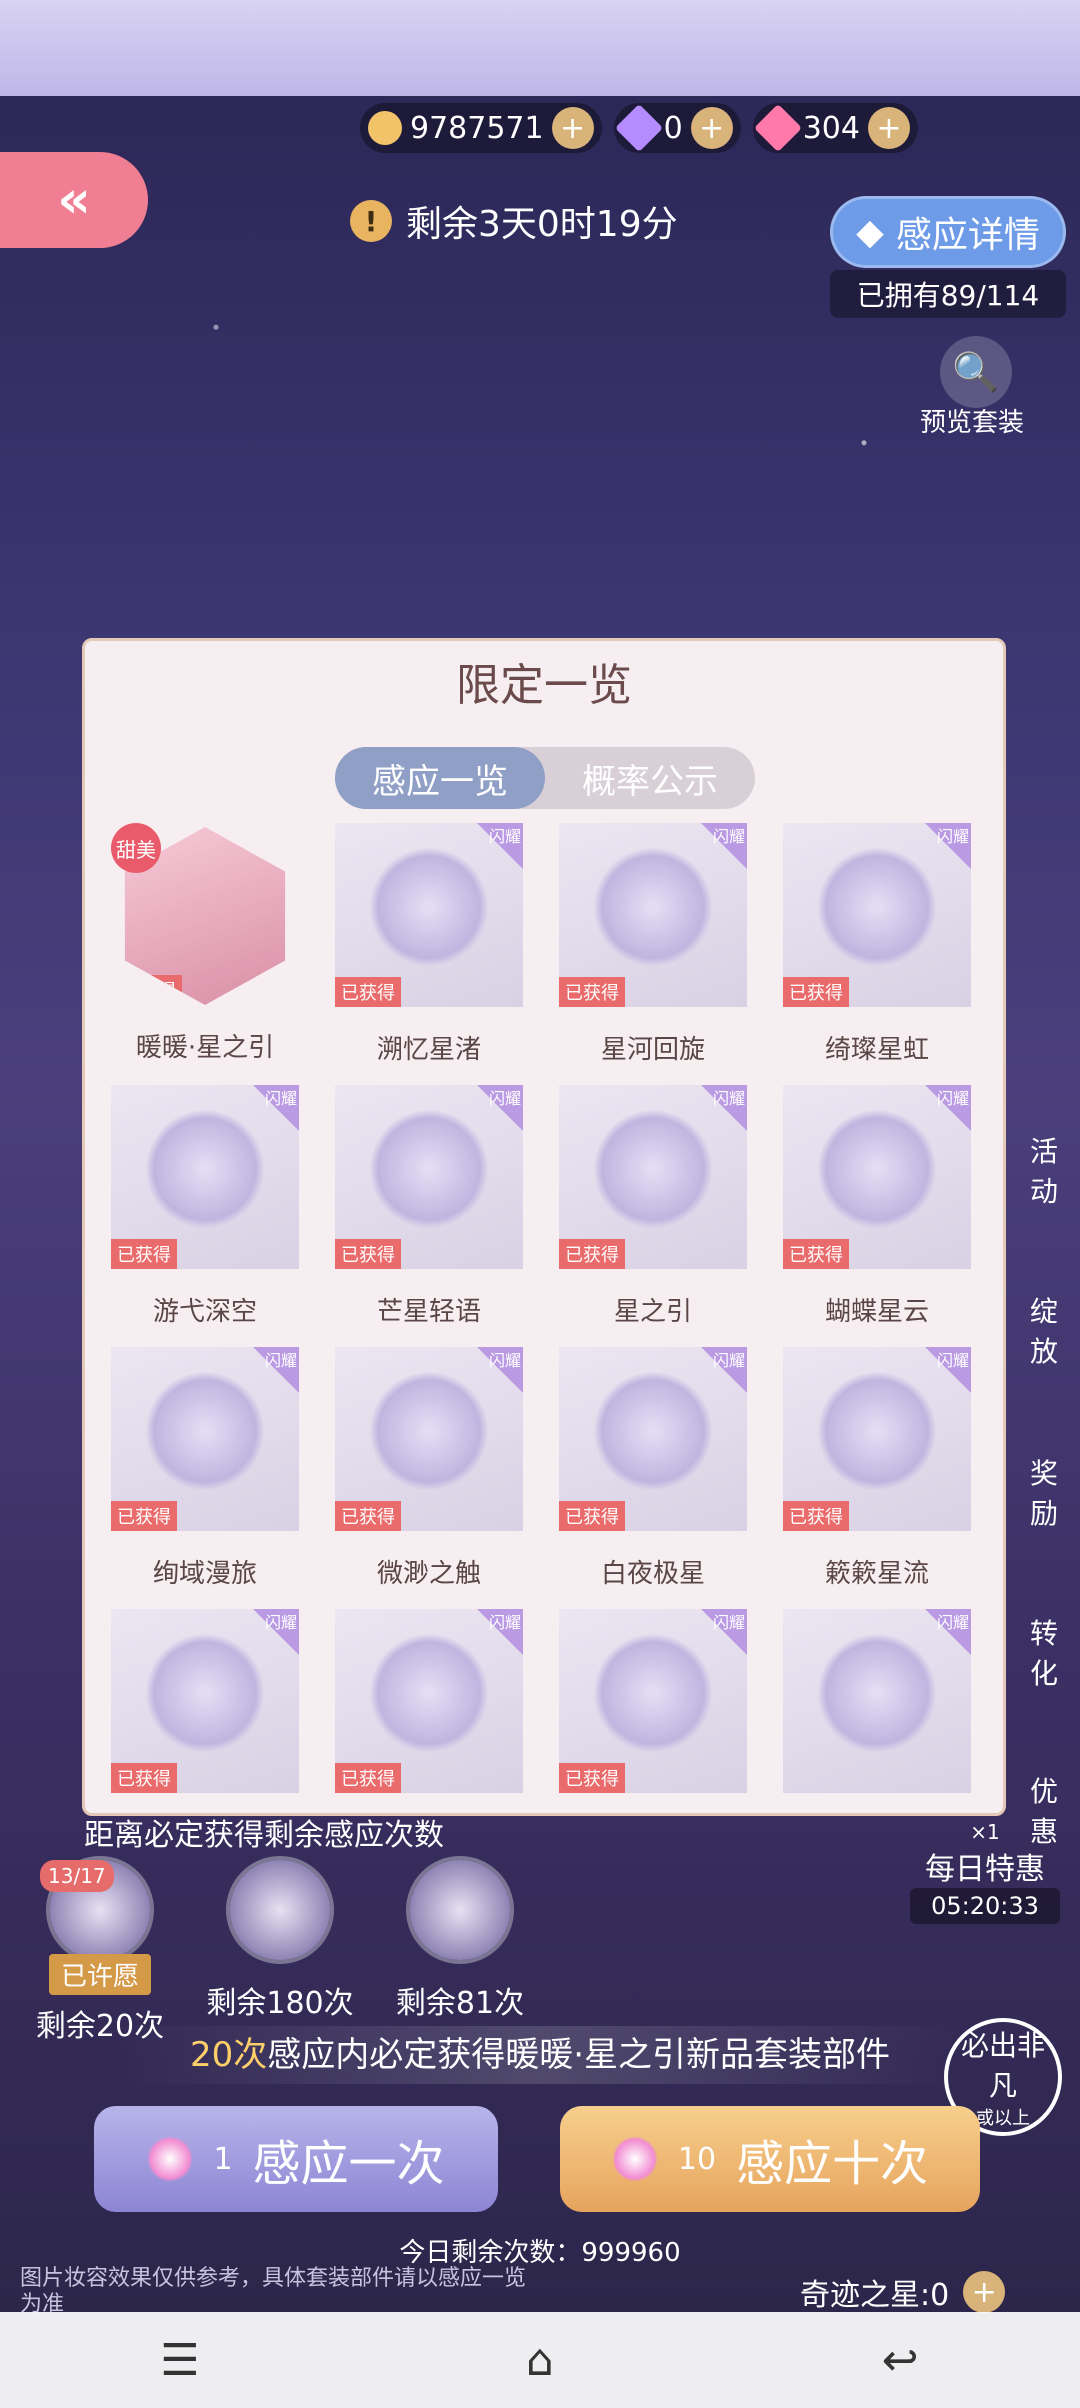 Image resolution: width=1080 pixels, height=2408 pixels. I want to click on pull-once-label: 感应一次, so click(348, 2164).